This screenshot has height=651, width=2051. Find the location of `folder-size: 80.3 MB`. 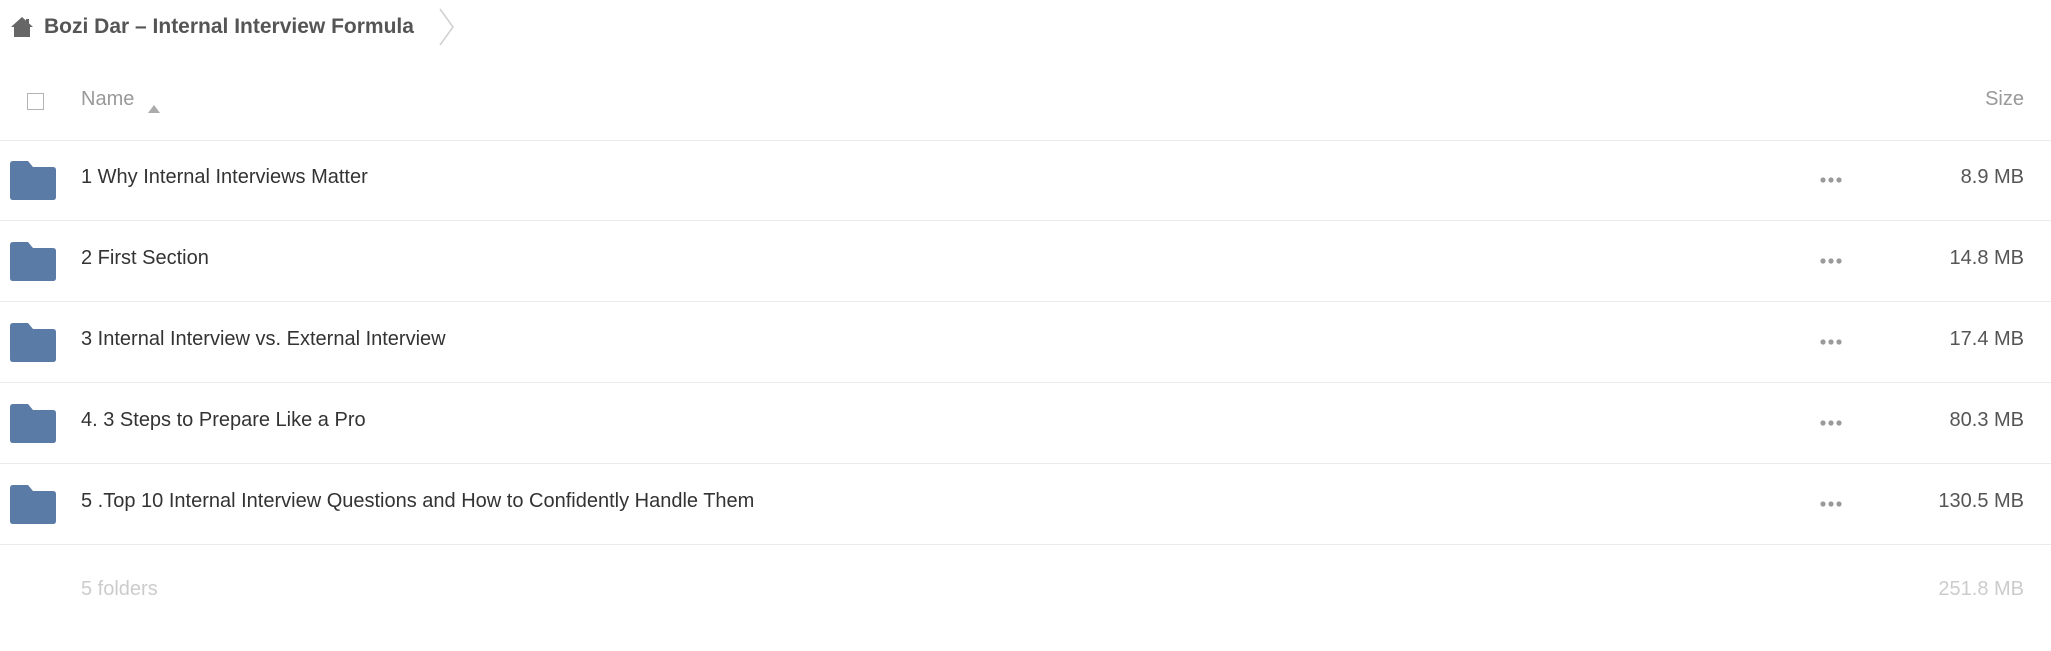

folder-size: 80.3 MB is located at coordinates (1986, 420).